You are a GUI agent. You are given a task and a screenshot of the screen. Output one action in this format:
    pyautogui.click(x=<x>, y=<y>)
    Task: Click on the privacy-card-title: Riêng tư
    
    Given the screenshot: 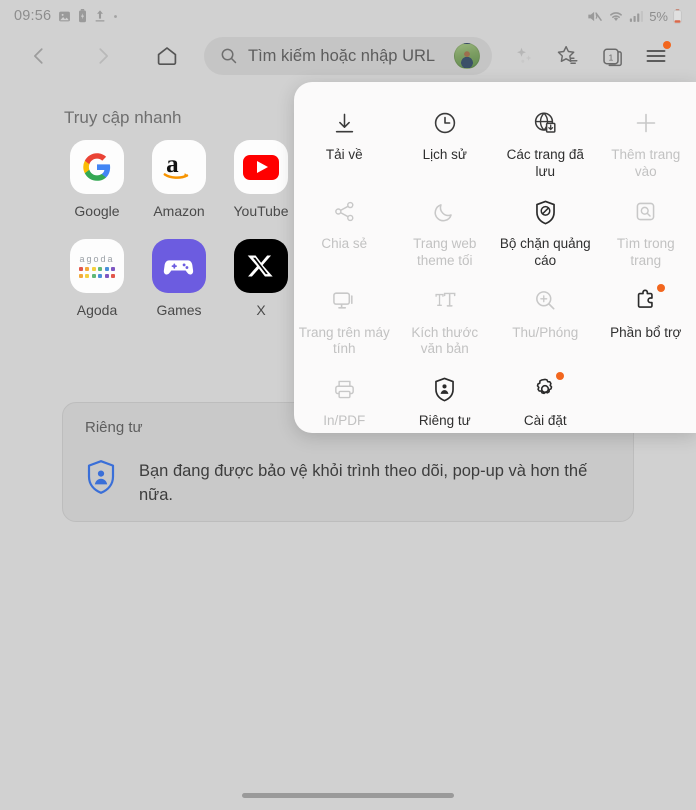 What is the action you would take?
    pyautogui.click(x=114, y=427)
    